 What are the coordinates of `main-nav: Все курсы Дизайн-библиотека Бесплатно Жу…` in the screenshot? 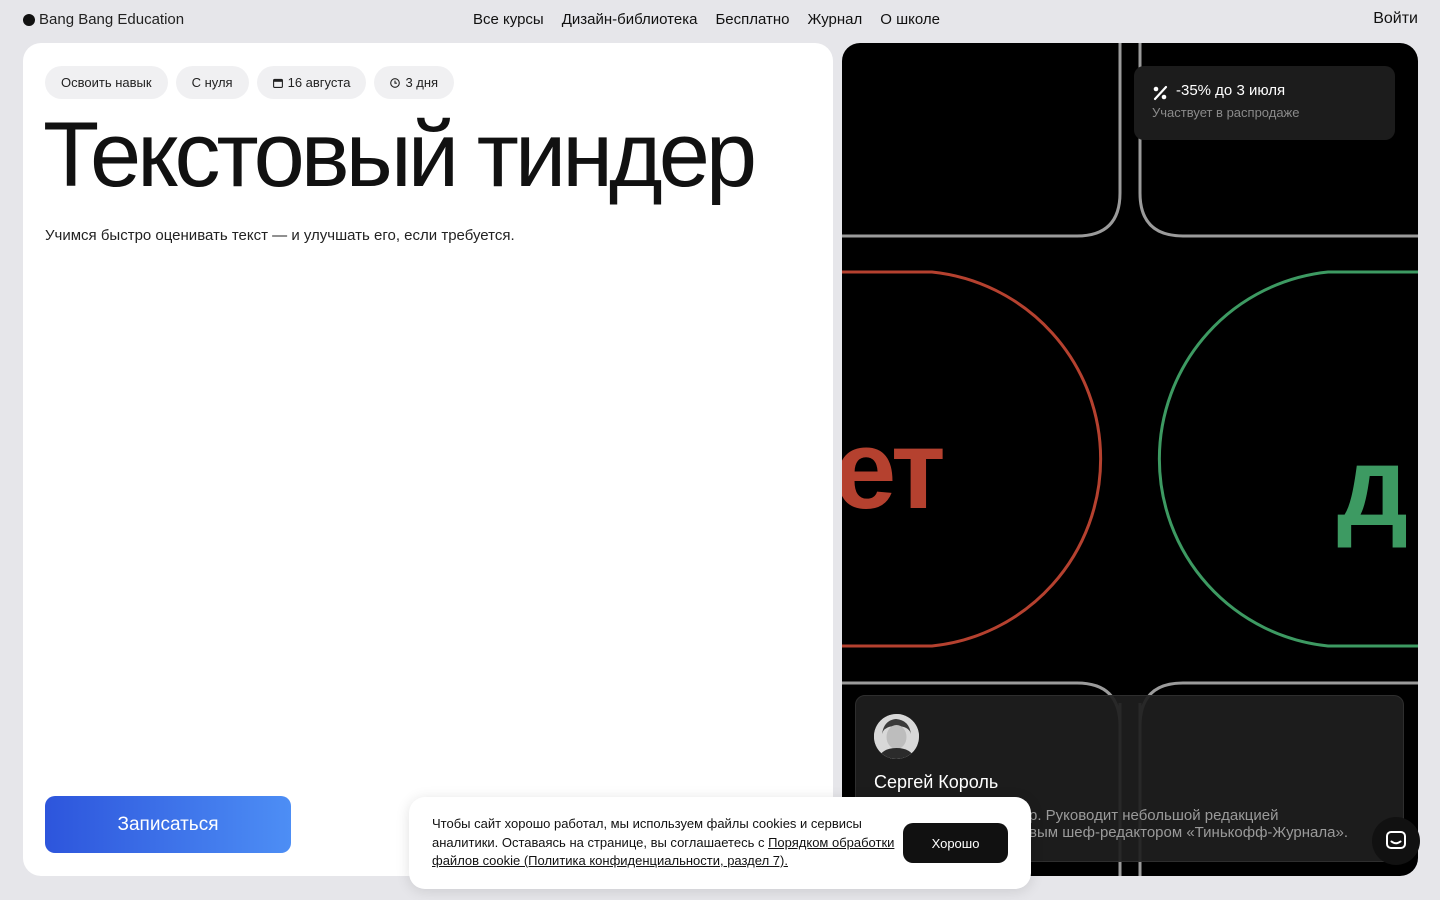 It's located at (706, 19).